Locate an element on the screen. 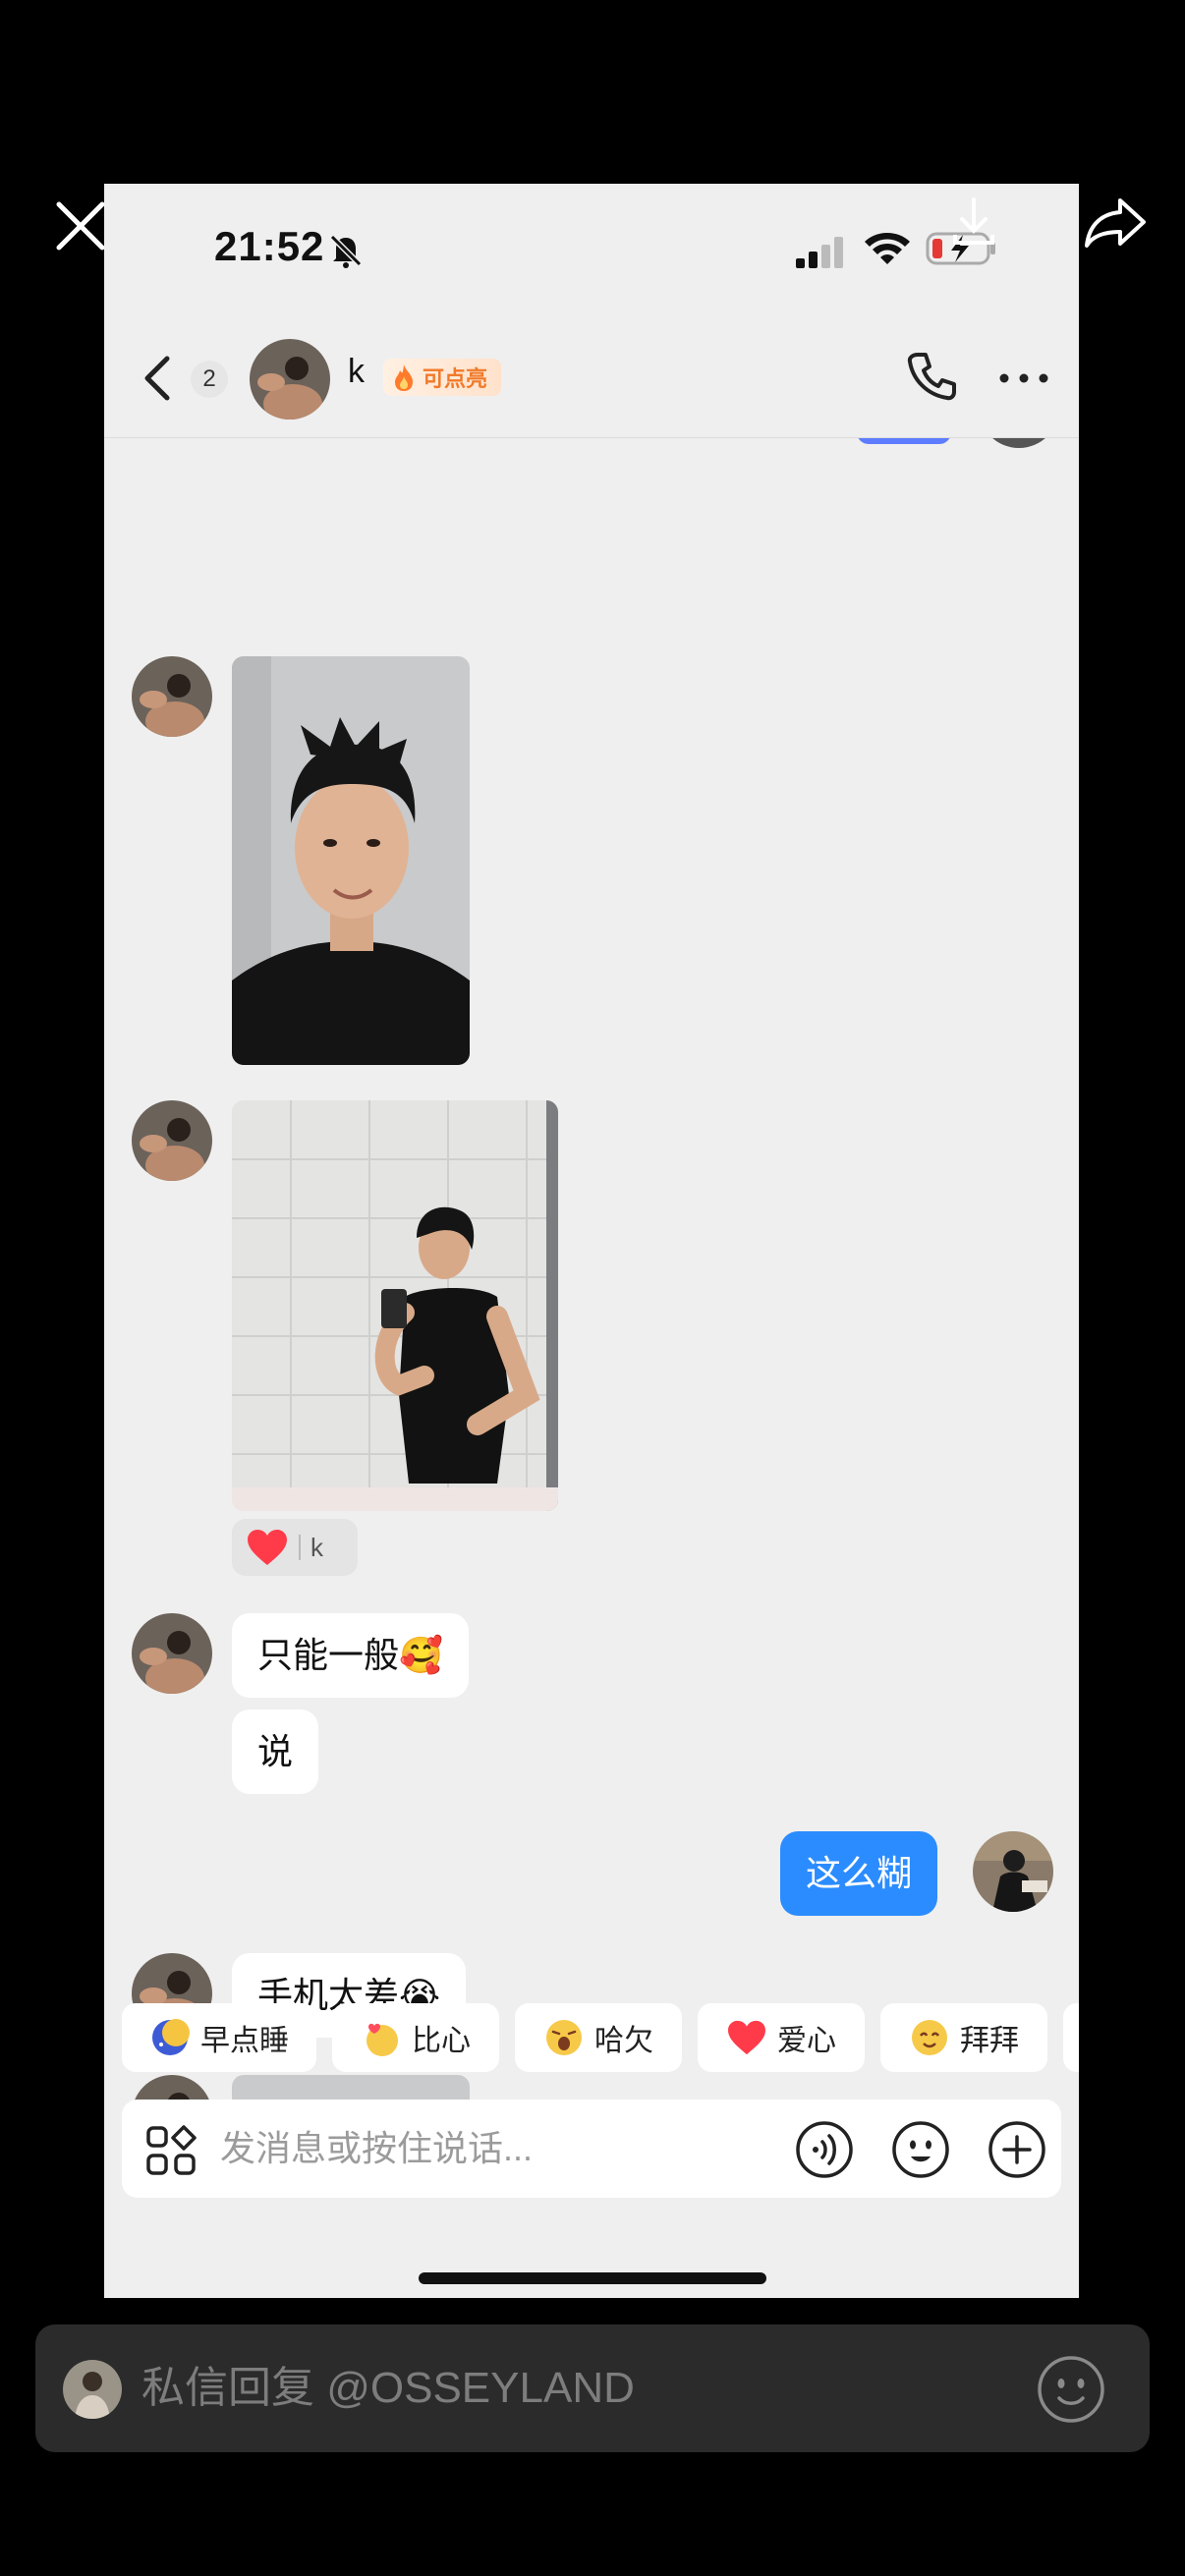 This screenshot has width=1185, height=2576. reaction-user-name: k is located at coordinates (317, 1547).